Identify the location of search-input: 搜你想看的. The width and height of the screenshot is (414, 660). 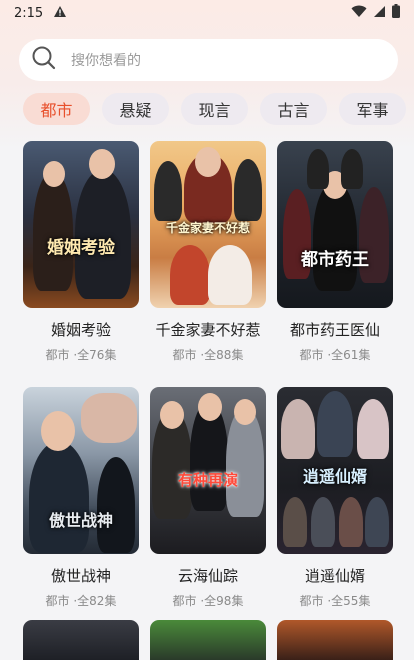
(208, 60).